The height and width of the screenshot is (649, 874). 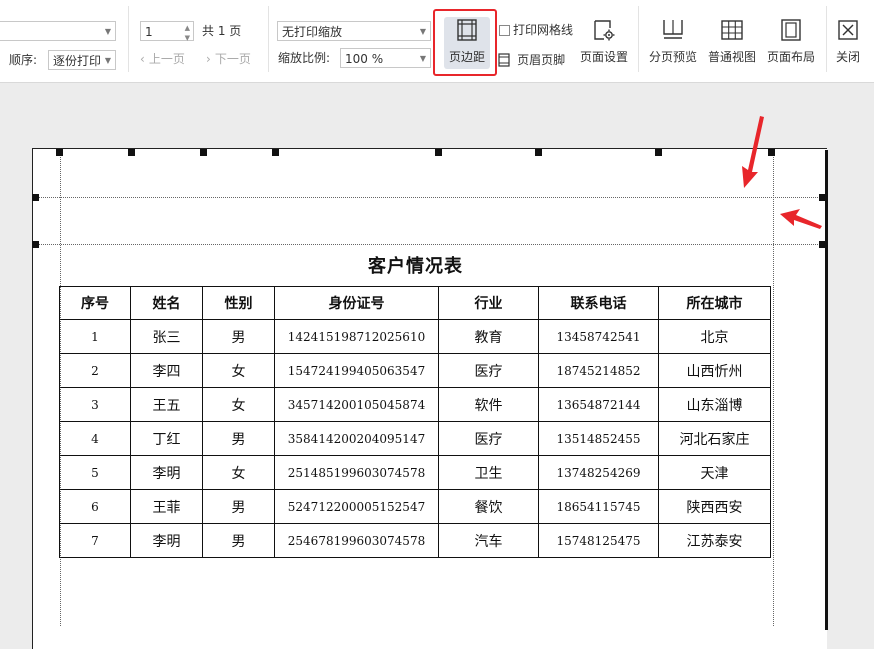 What do you see at coordinates (714, 540) in the screenshot?
I see `cell-city: 江苏泰安` at bounding box center [714, 540].